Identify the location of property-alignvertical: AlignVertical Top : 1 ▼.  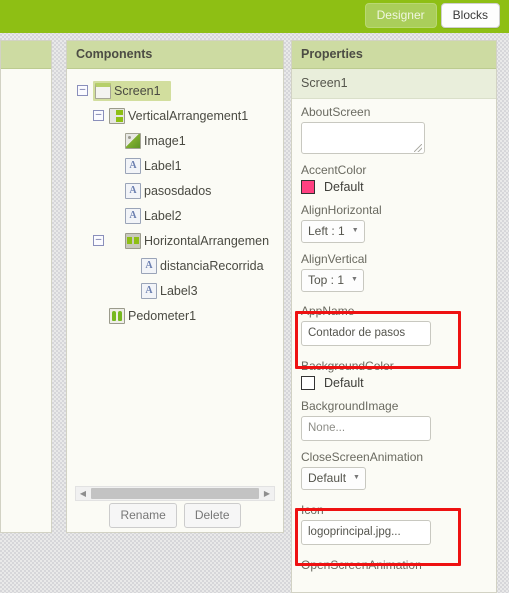
(394, 272).